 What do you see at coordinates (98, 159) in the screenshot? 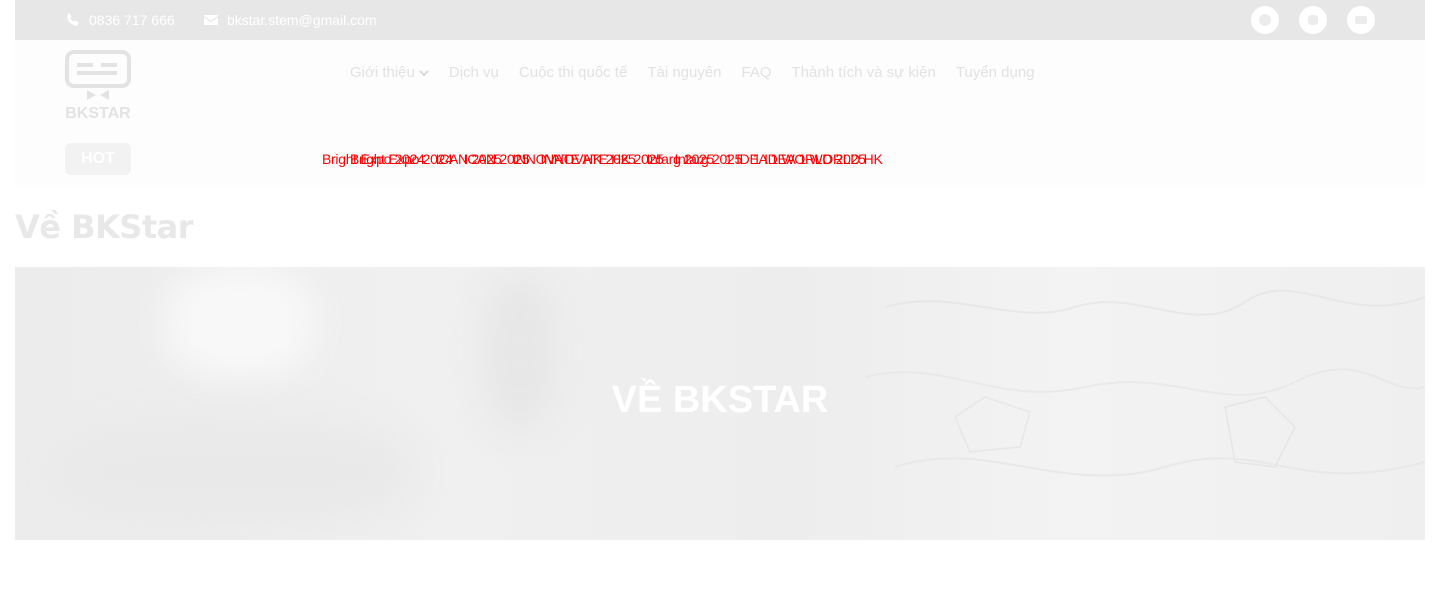
I see `hot-badge: HOT` at bounding box center [98, 159].